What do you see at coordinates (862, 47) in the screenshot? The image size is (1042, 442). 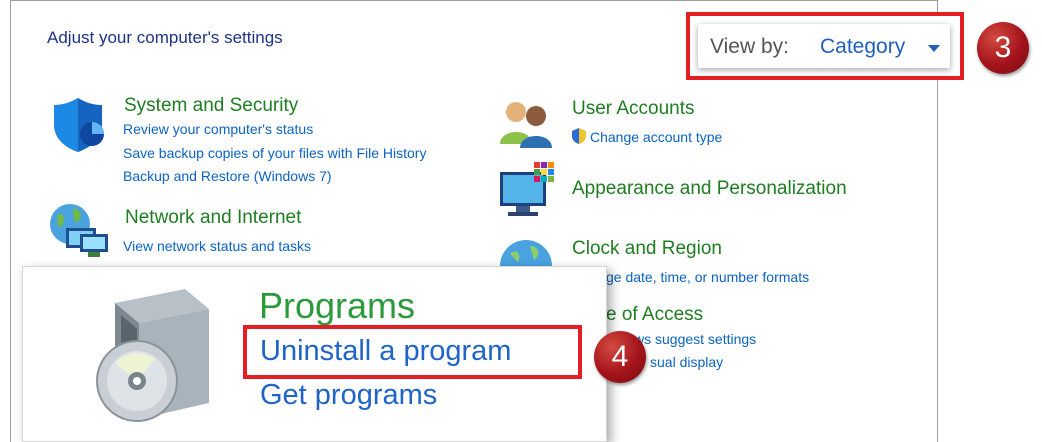 I see `view-by-dropdown: Category` at bounding box center [862, 47].